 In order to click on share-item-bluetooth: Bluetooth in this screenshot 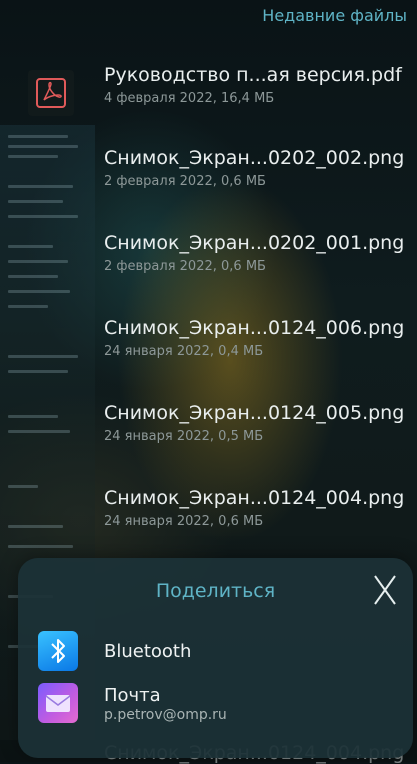, I will do `click(215, 659)`.